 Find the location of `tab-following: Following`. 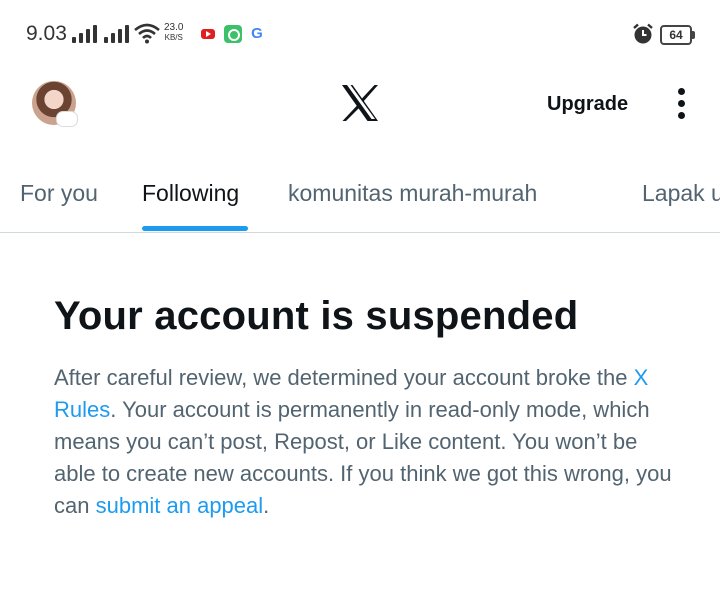

tab-following: Following is located at coordinates (190, 193).